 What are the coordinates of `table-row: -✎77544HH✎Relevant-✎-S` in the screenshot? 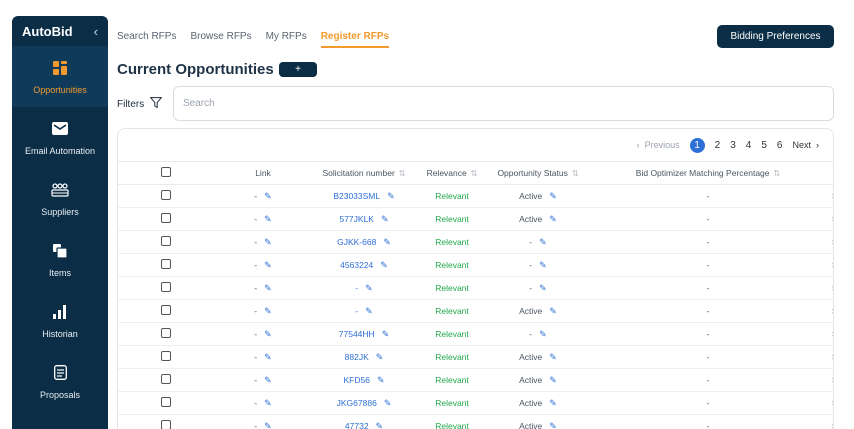 It's located at (475, 334).